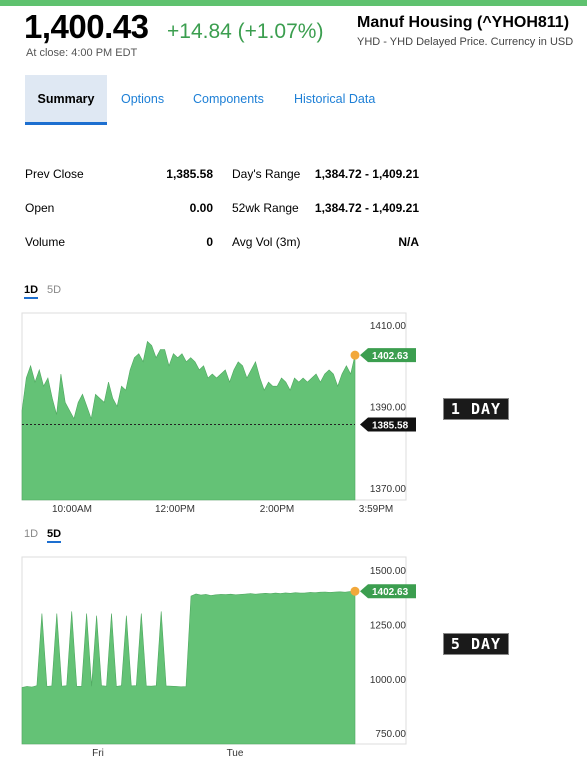 This screenshot has height=768, width=587. I want to click on x-tick-label: Fri, so click(98, 753).